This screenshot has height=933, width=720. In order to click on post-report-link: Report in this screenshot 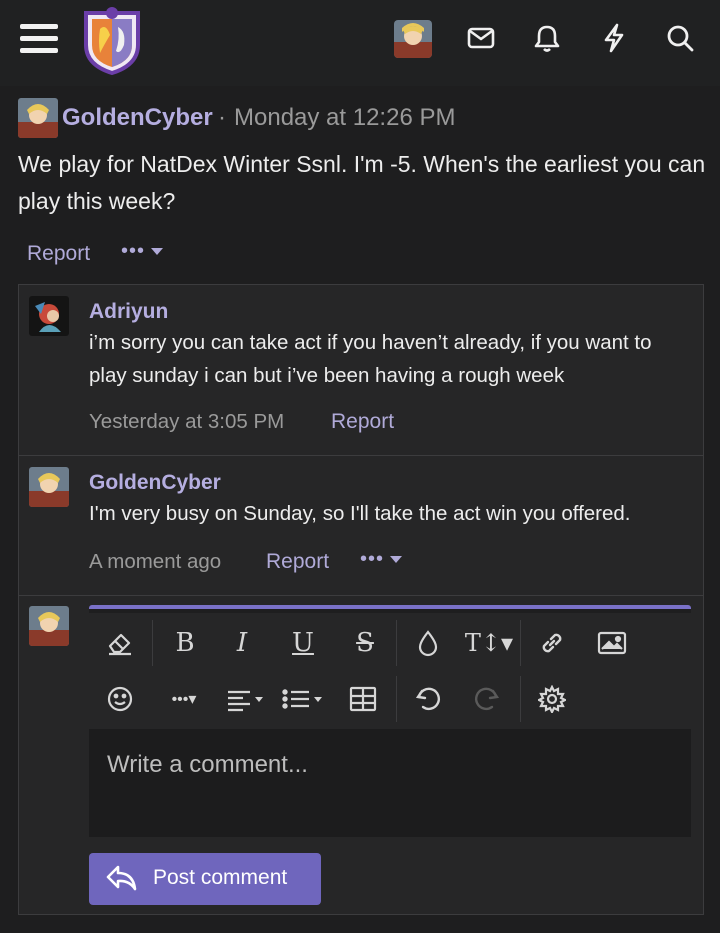, I will do `click(58, 254)`.